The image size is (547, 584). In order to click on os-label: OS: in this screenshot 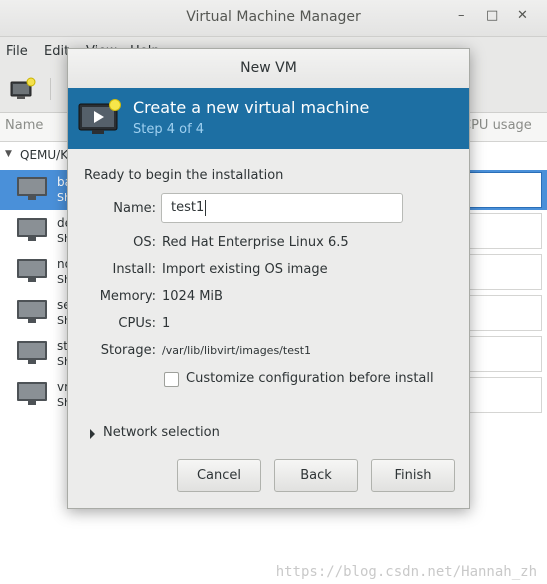, I will do `click(144, 242)`.